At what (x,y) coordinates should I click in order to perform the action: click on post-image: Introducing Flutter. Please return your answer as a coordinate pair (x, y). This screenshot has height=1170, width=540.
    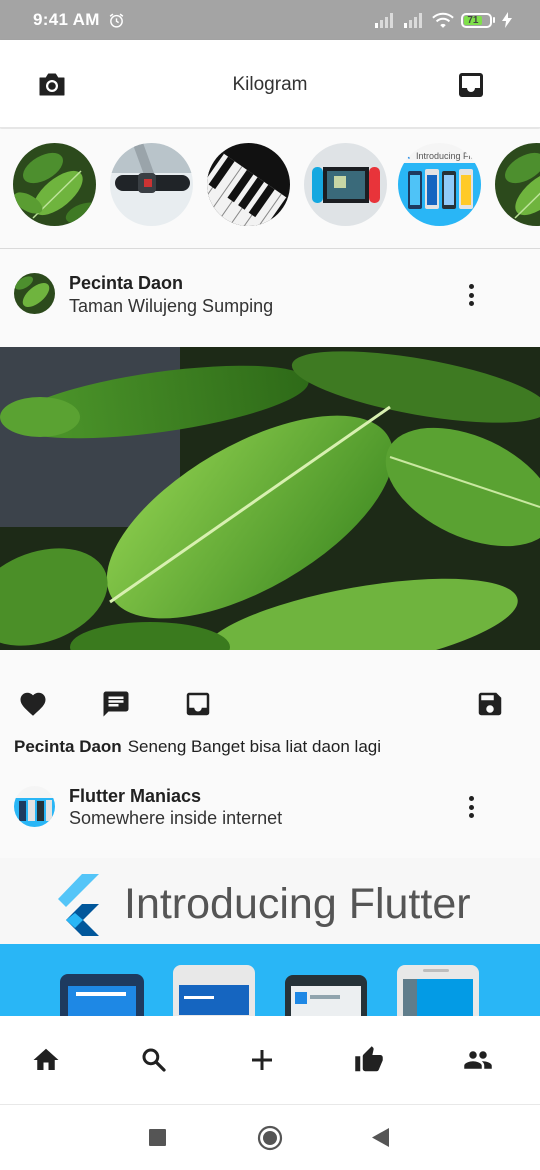
    Looking at the image, I should click on (270, 937).